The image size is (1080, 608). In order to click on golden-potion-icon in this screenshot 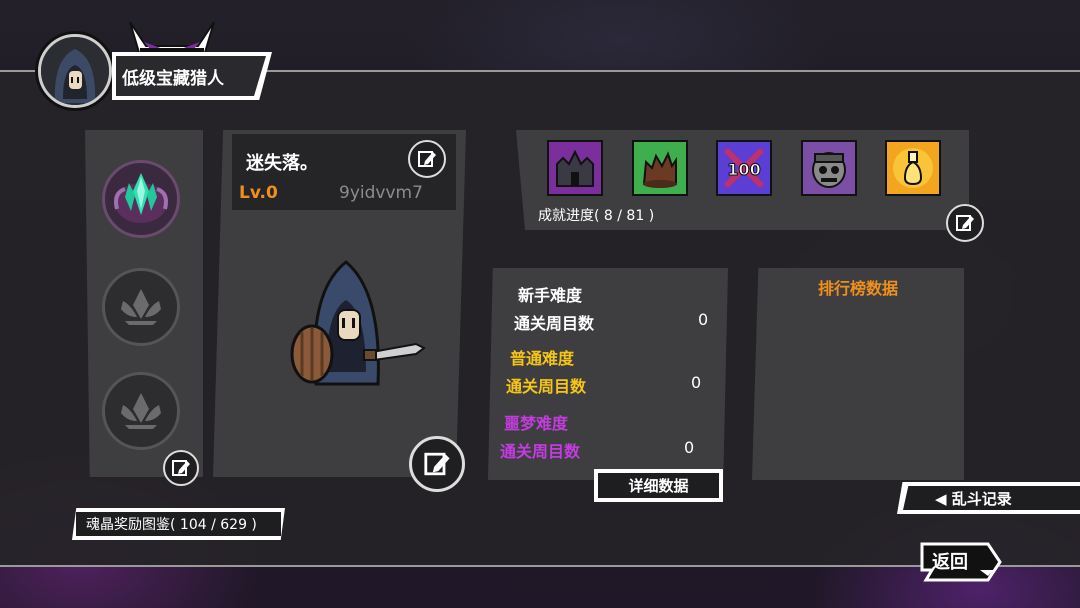, I will do `click(913, 168)`.